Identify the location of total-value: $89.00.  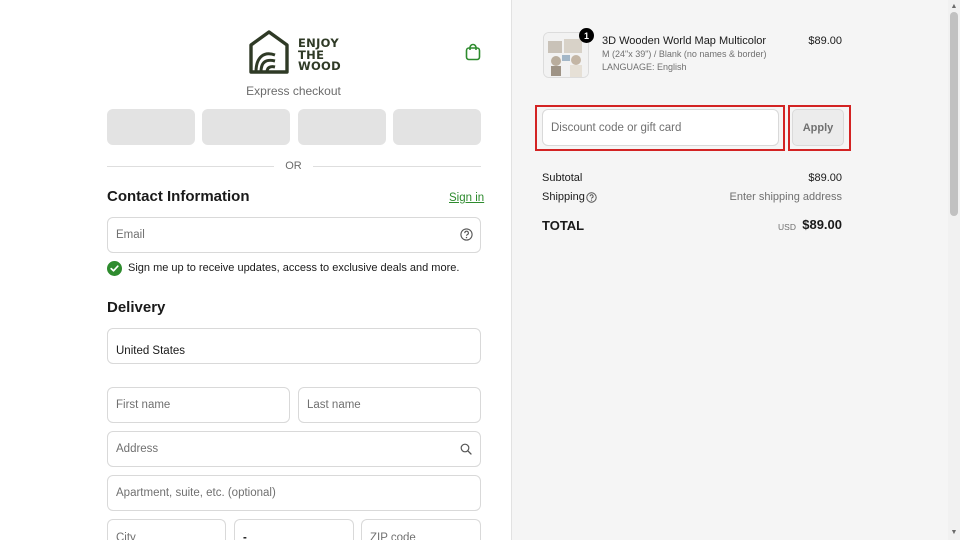
(822, 224).